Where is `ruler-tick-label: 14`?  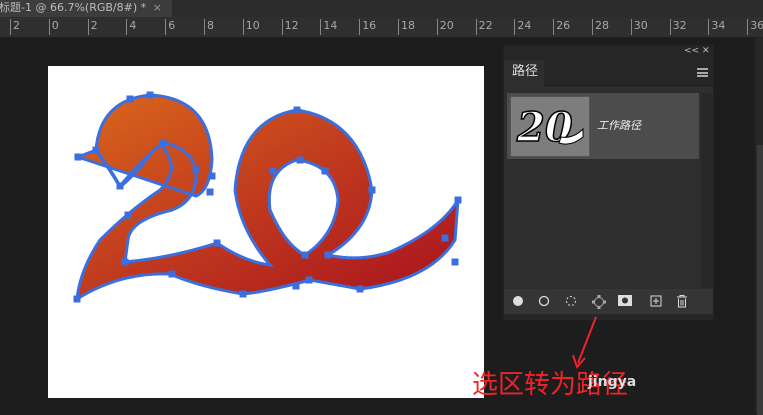
ruler-tick-label: 14 is located at coordinates (328, 27).